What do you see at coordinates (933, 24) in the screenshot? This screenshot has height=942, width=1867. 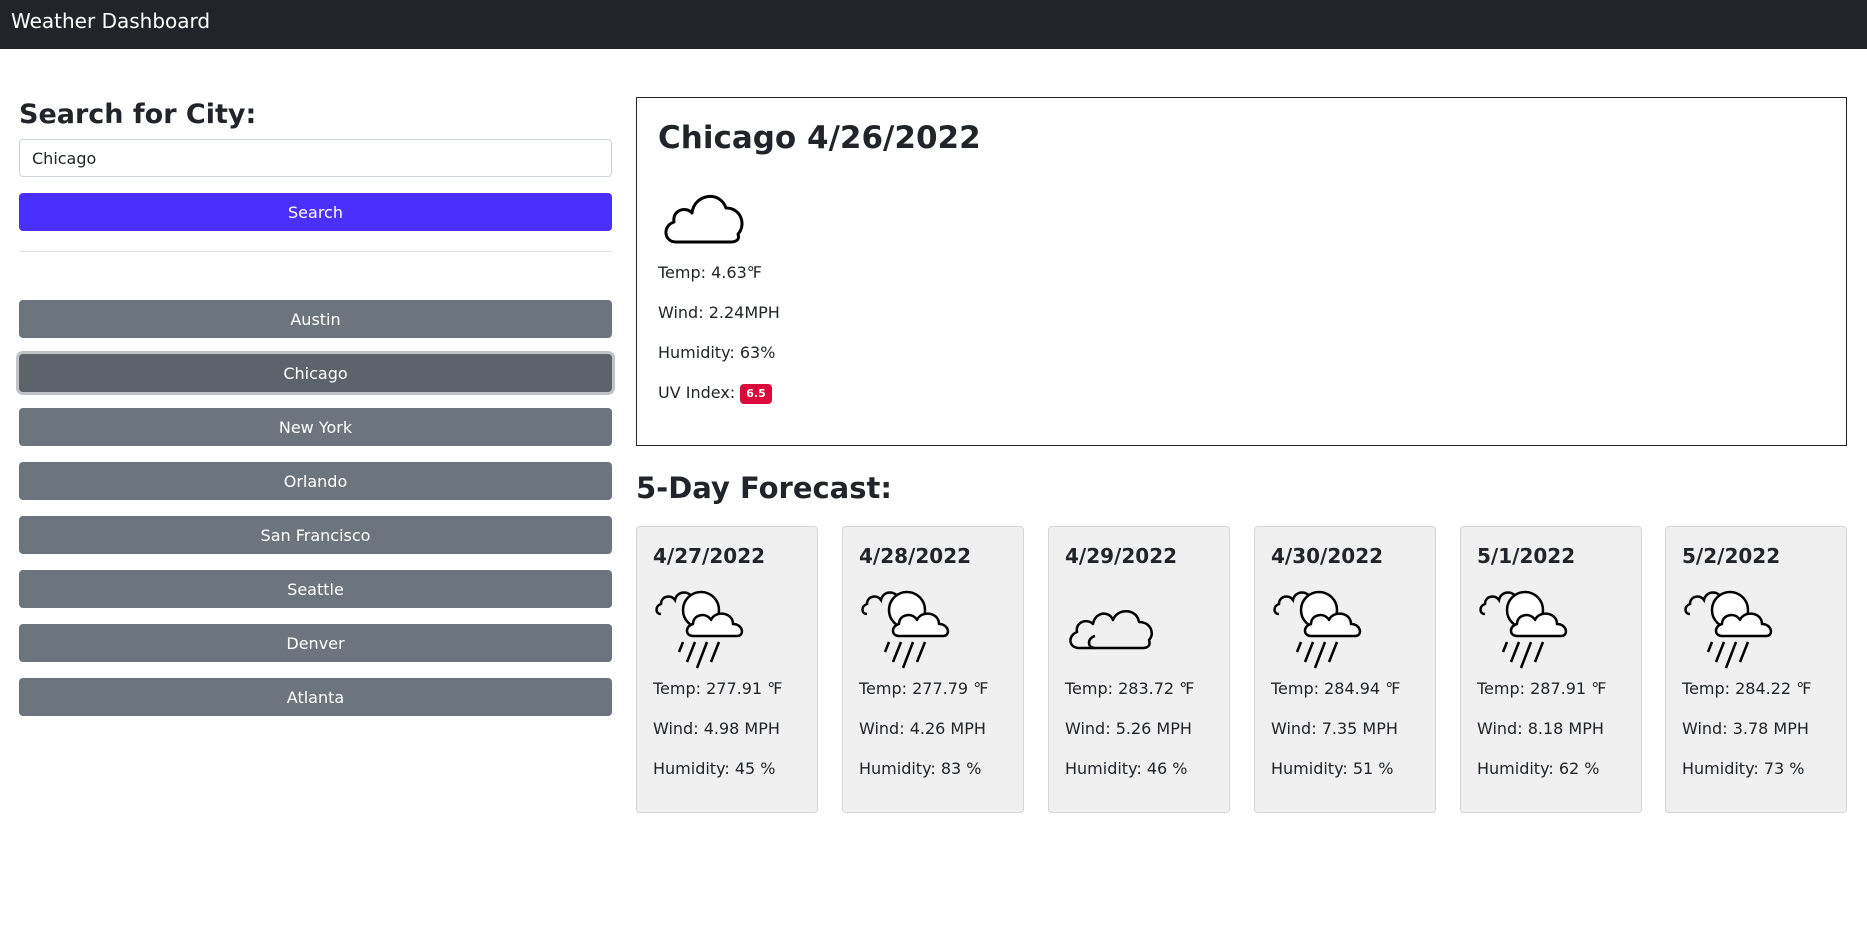 I see `navbar: Weather Dashboard` at bounding box center [933, 24].